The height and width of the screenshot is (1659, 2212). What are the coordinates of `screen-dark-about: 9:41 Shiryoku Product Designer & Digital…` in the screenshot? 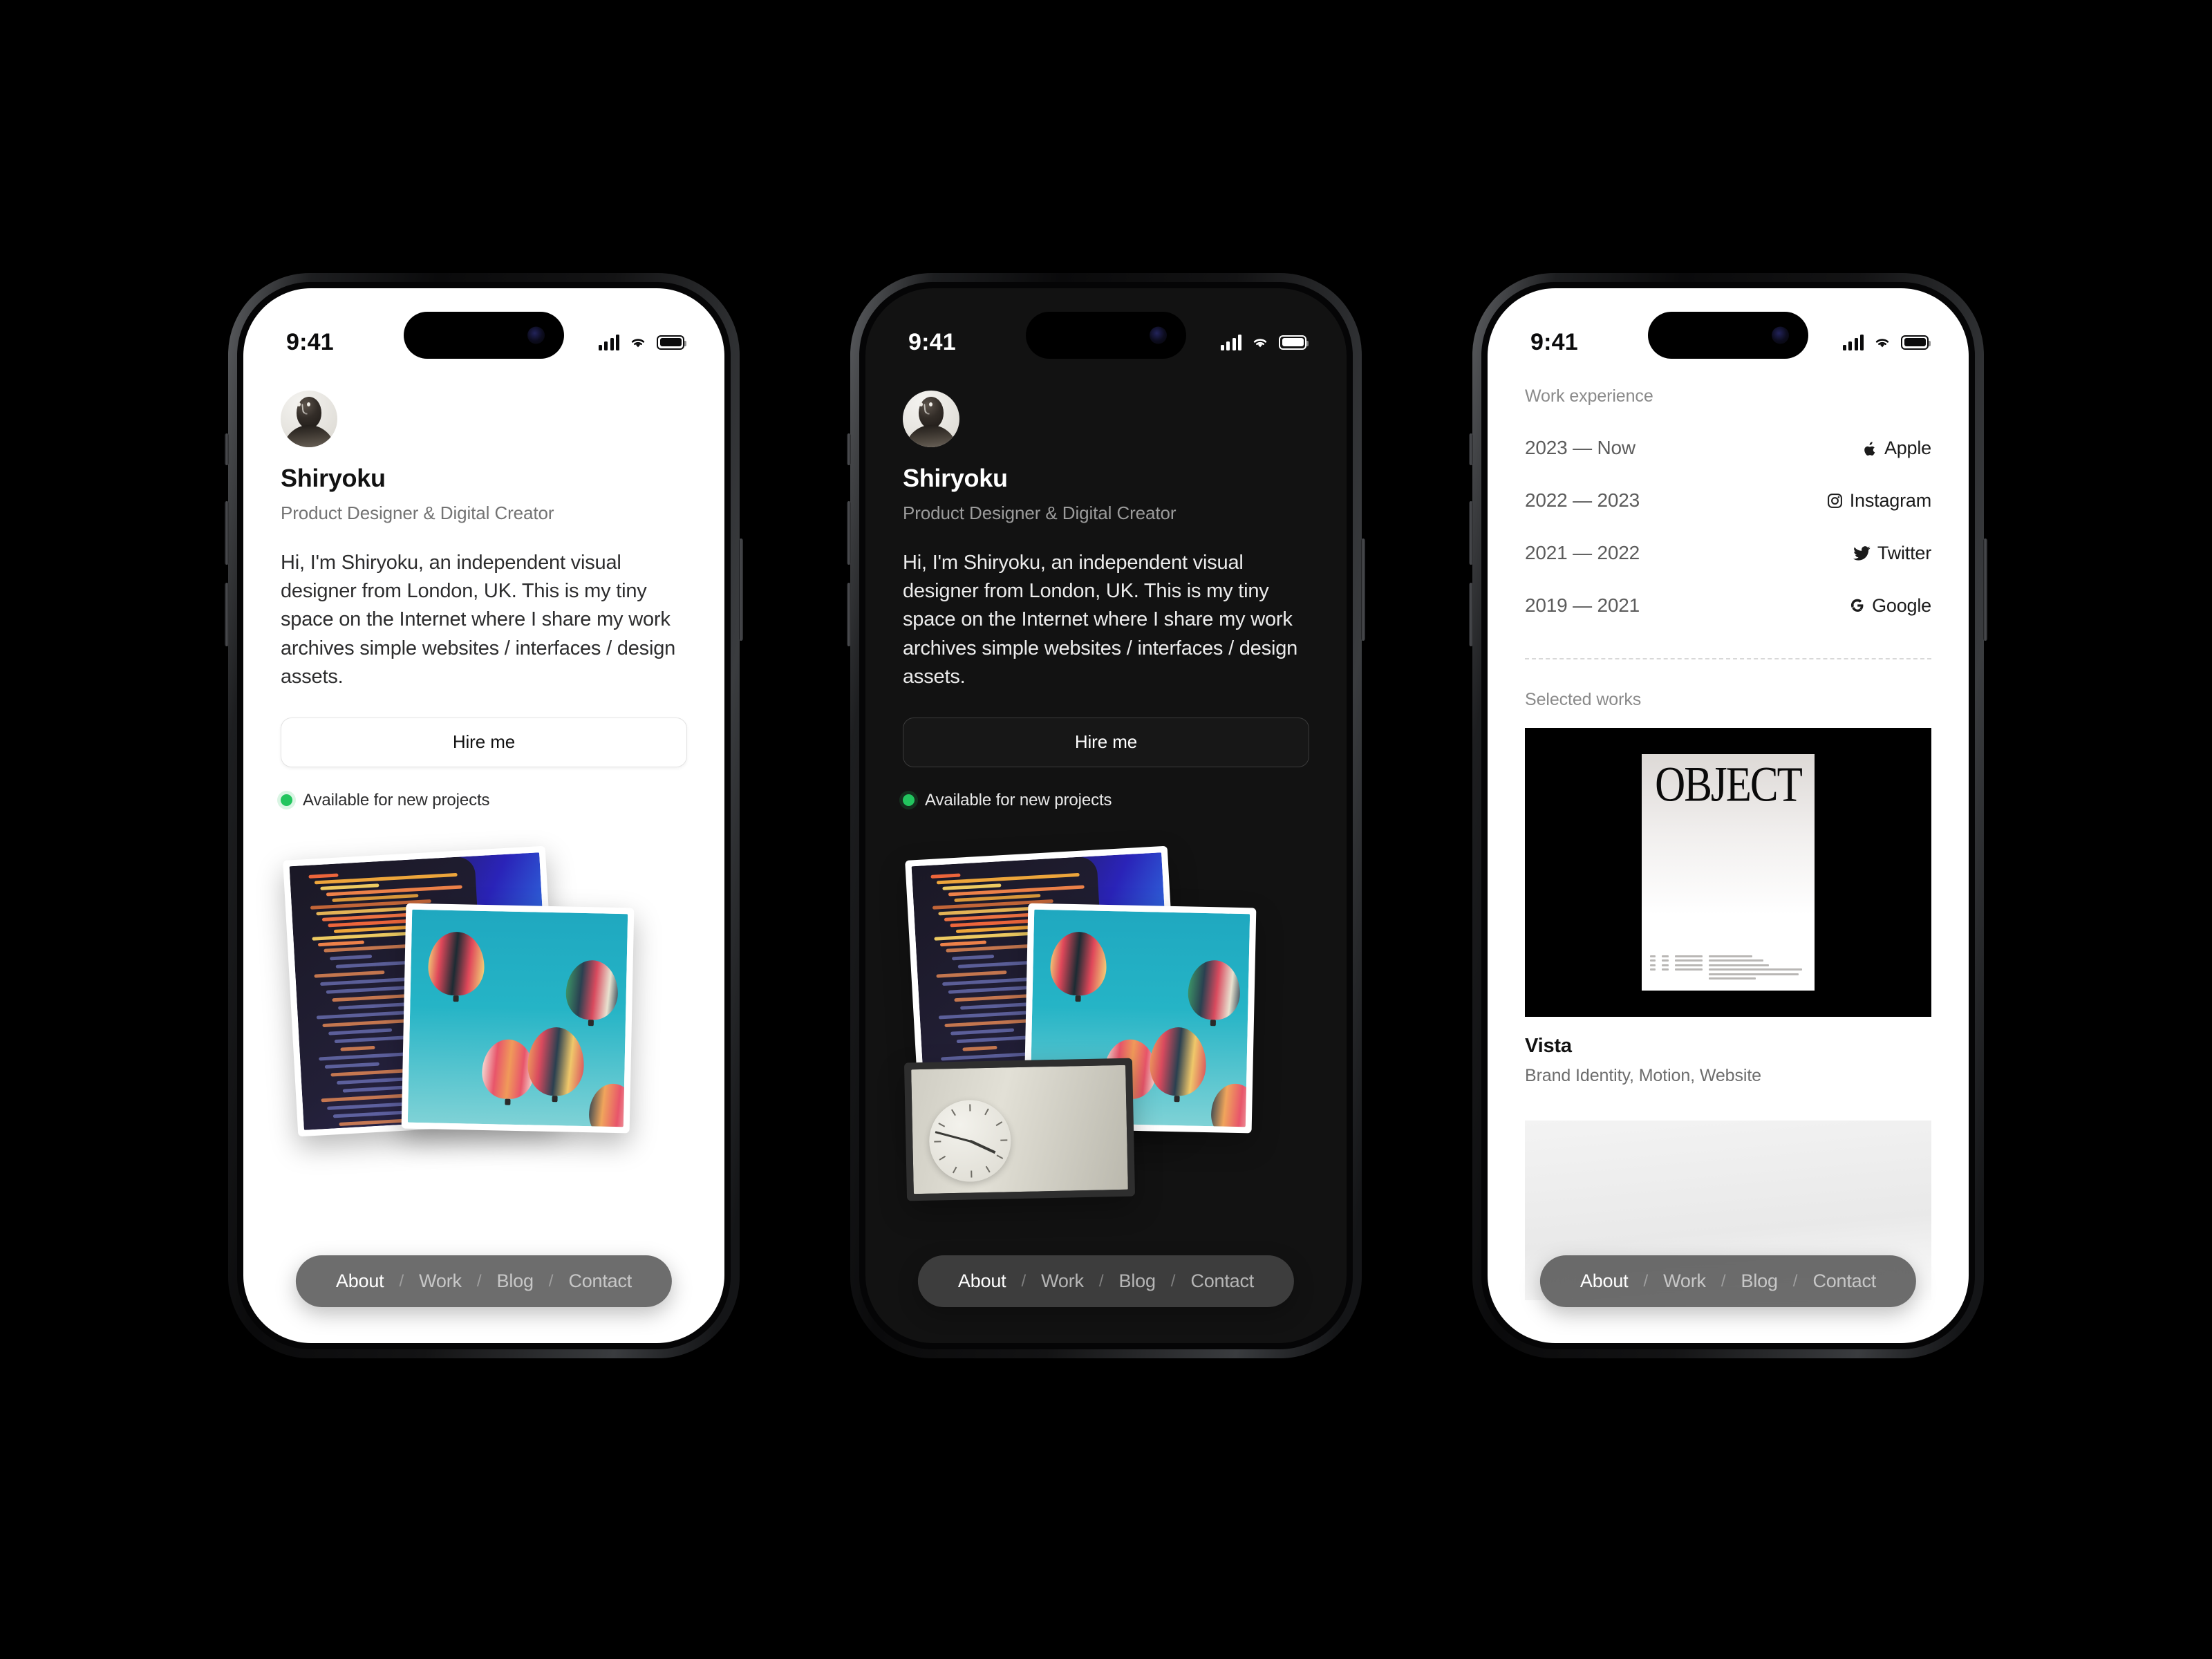 It's located at (1106, 815).